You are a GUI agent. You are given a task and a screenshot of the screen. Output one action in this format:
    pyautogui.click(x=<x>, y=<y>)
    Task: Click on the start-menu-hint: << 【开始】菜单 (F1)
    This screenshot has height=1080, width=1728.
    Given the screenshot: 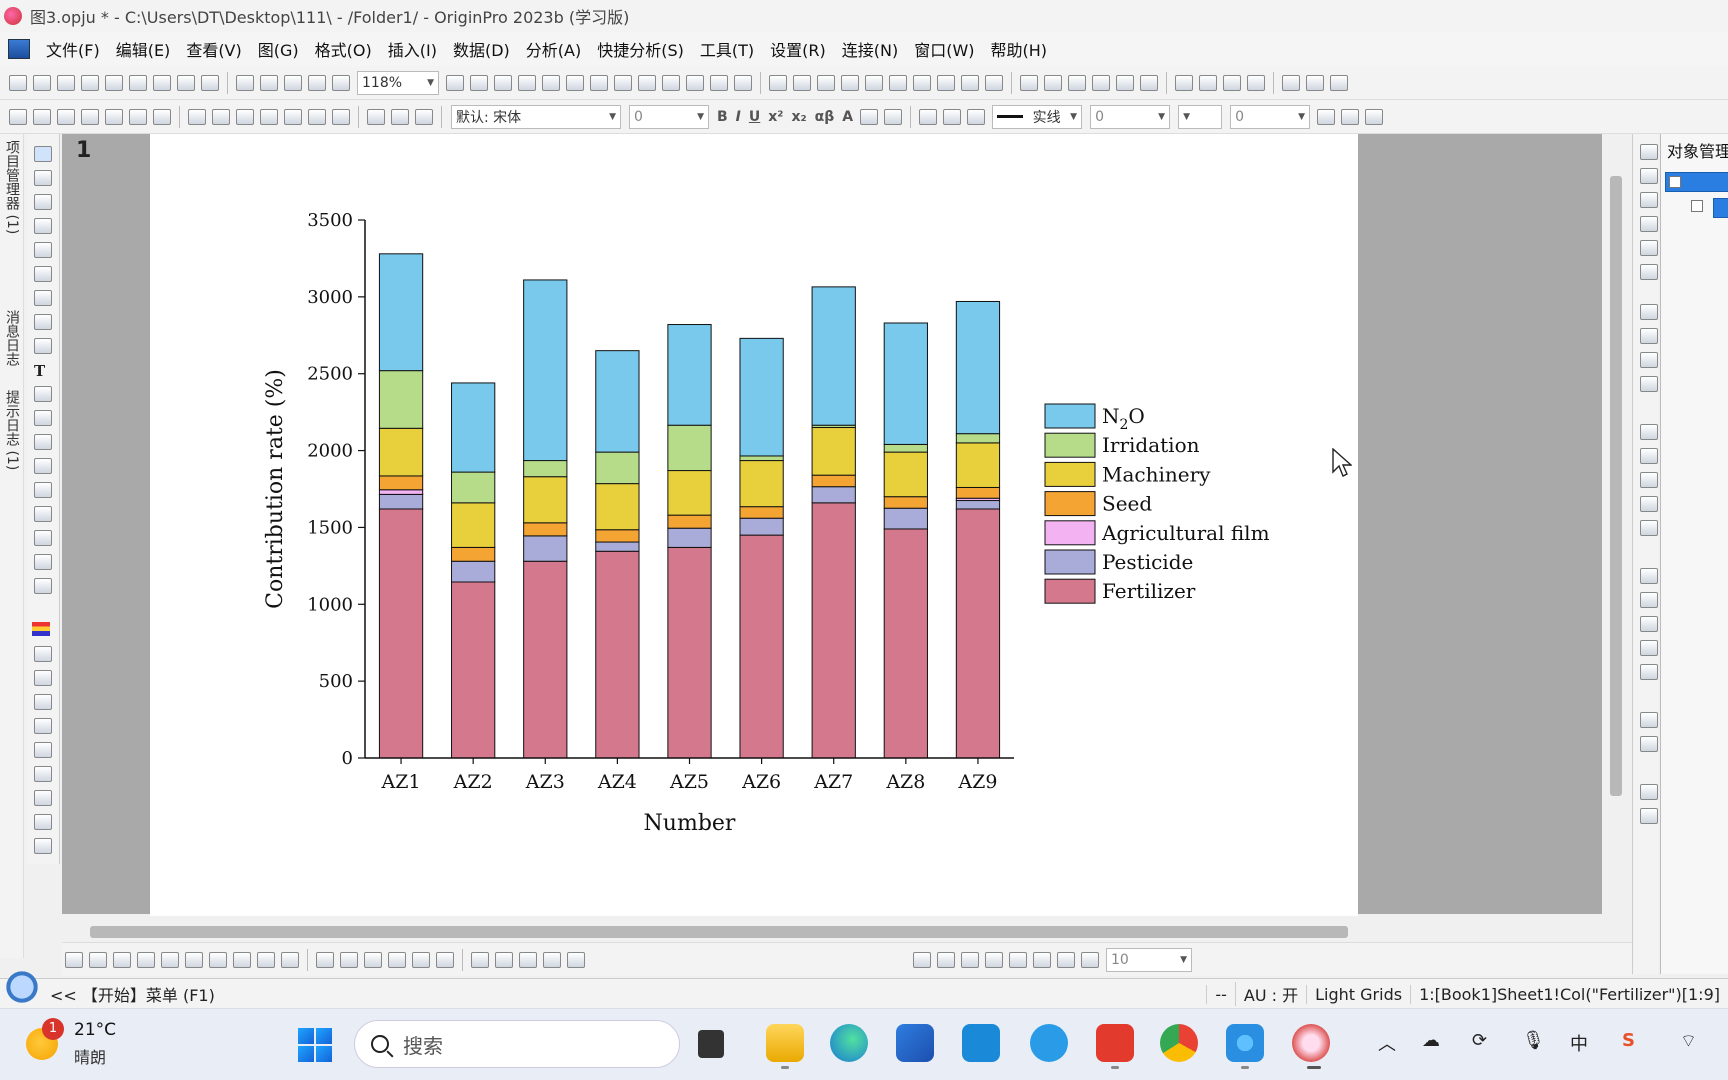 What is the action you would take?
    pyautogui.click(x=132, y=994)
    